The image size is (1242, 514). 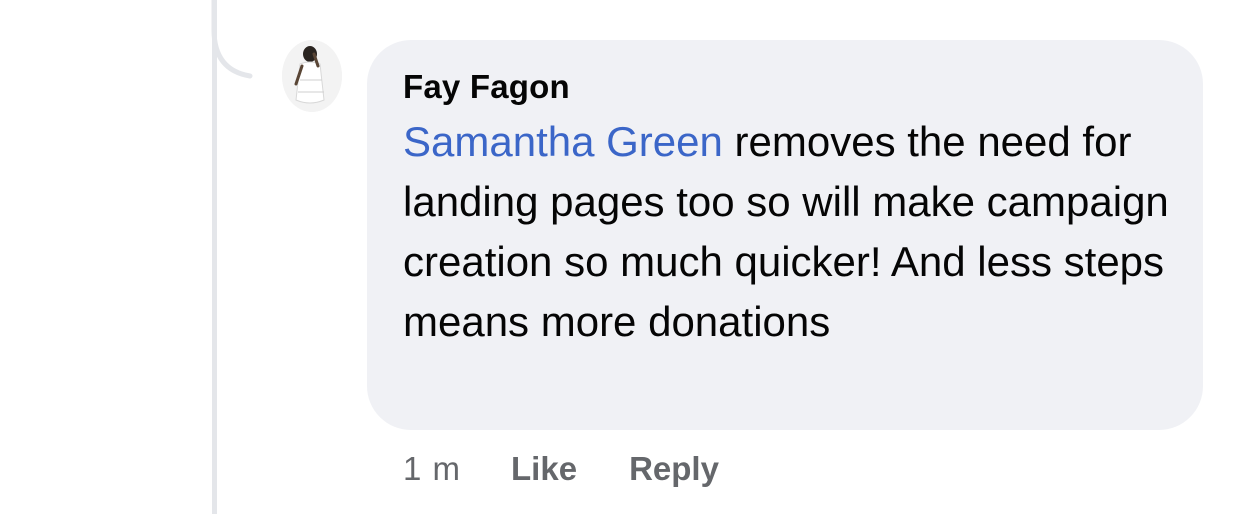 What do you see at coordinates (232, 39) in the screenshot?
I see `thread-connector` at bounding box center [232, 39].